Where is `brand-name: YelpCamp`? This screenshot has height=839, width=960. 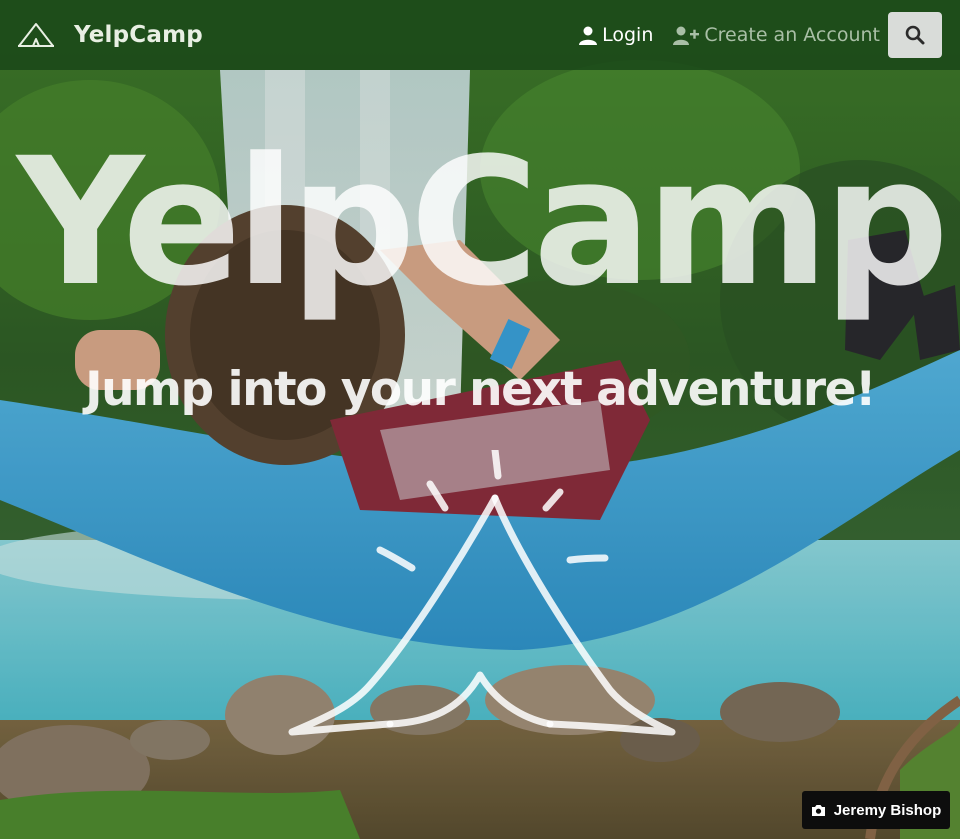 brand-name: YelpCamp is located at coordinates (138, 35).